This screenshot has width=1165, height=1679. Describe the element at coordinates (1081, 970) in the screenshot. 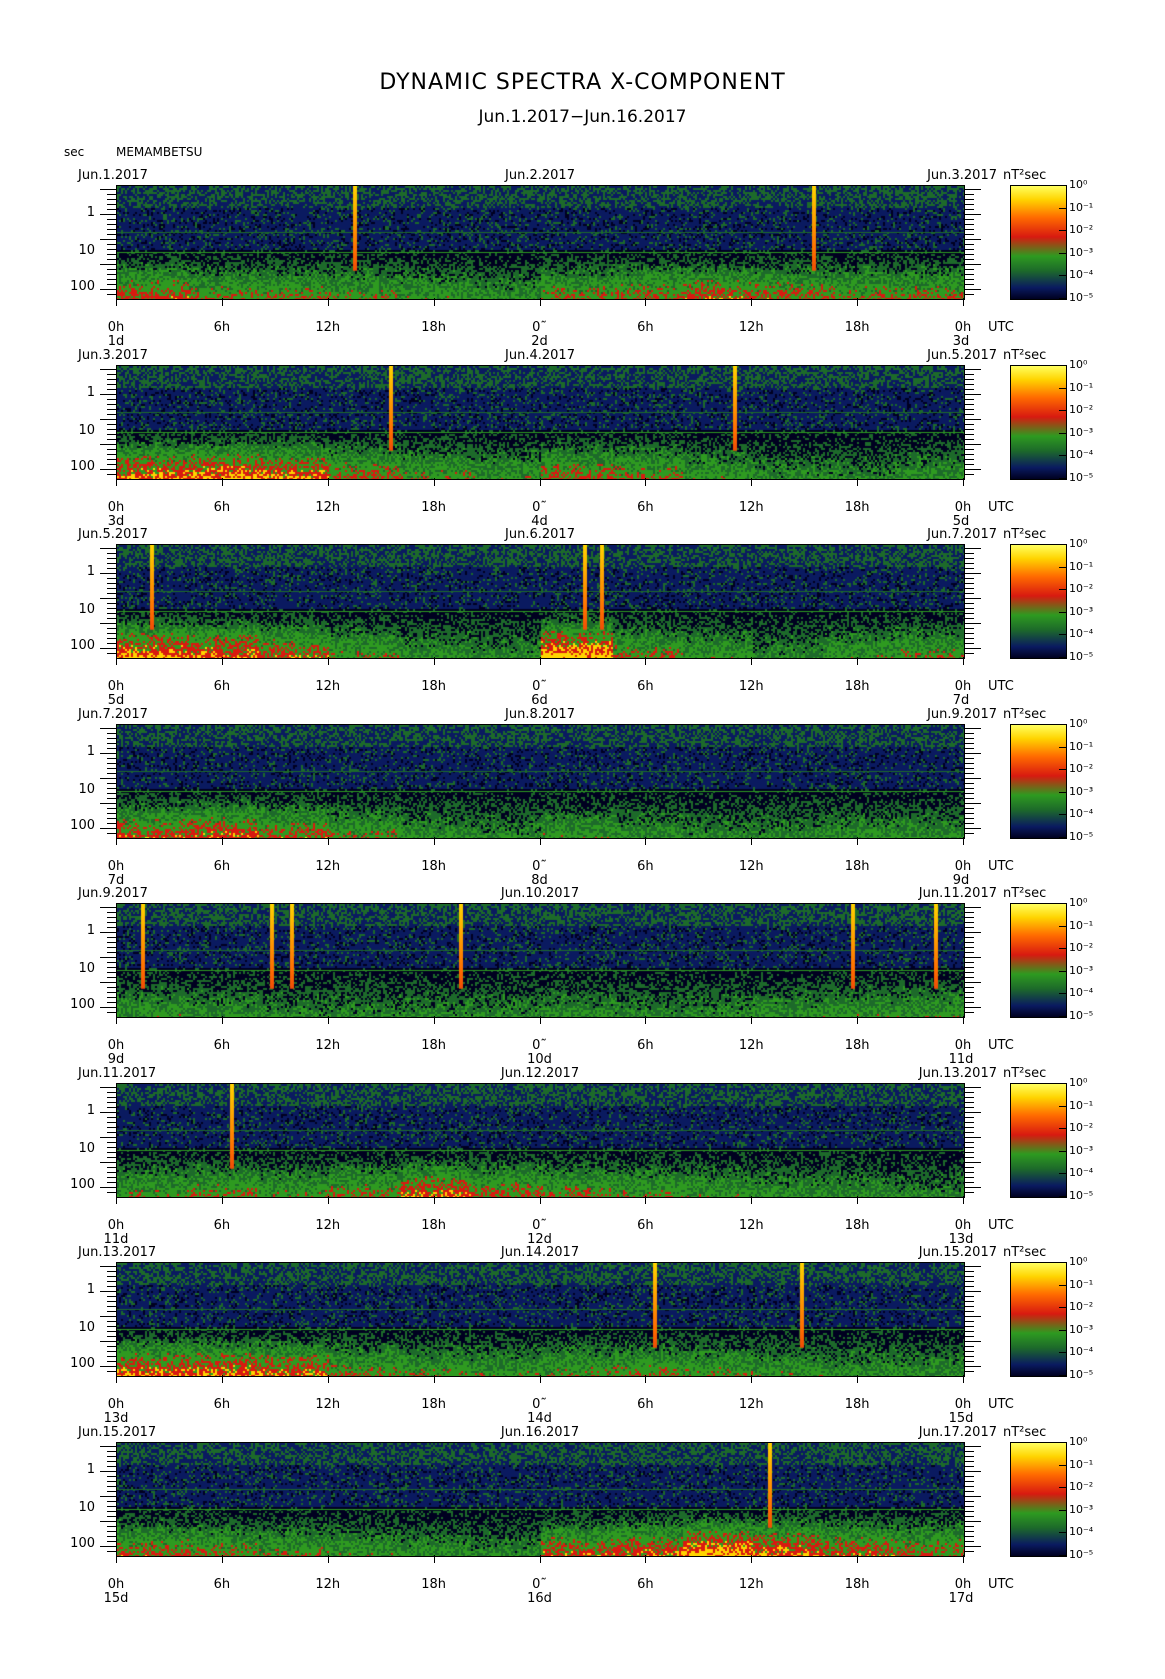

I see `colorbar-tick-label: 10⁻³` at that location.